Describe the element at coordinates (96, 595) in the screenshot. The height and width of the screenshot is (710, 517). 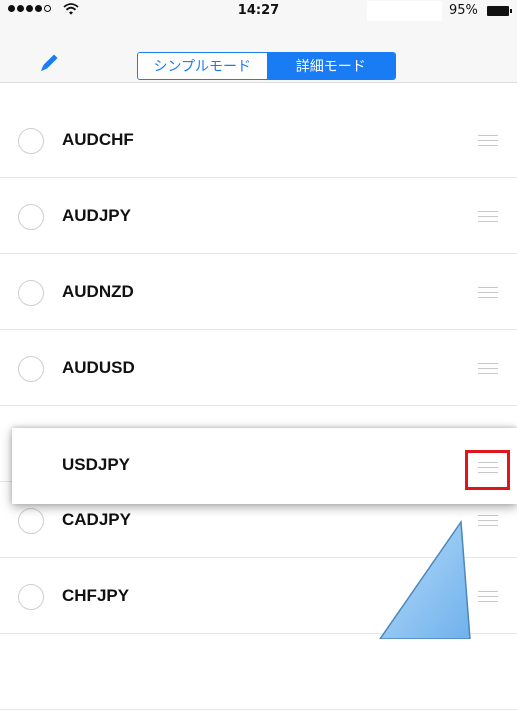
I see `pair-label: CHFJPY` at that location.